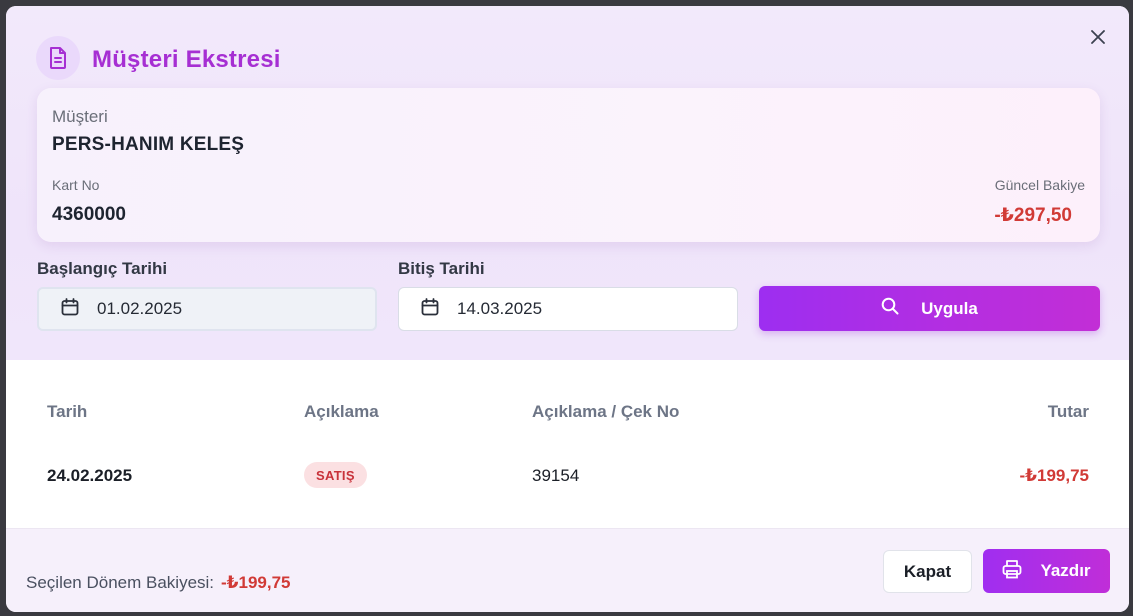  I want to click on current-balance-label: Güncel Bakiye, so click(1039, 185).